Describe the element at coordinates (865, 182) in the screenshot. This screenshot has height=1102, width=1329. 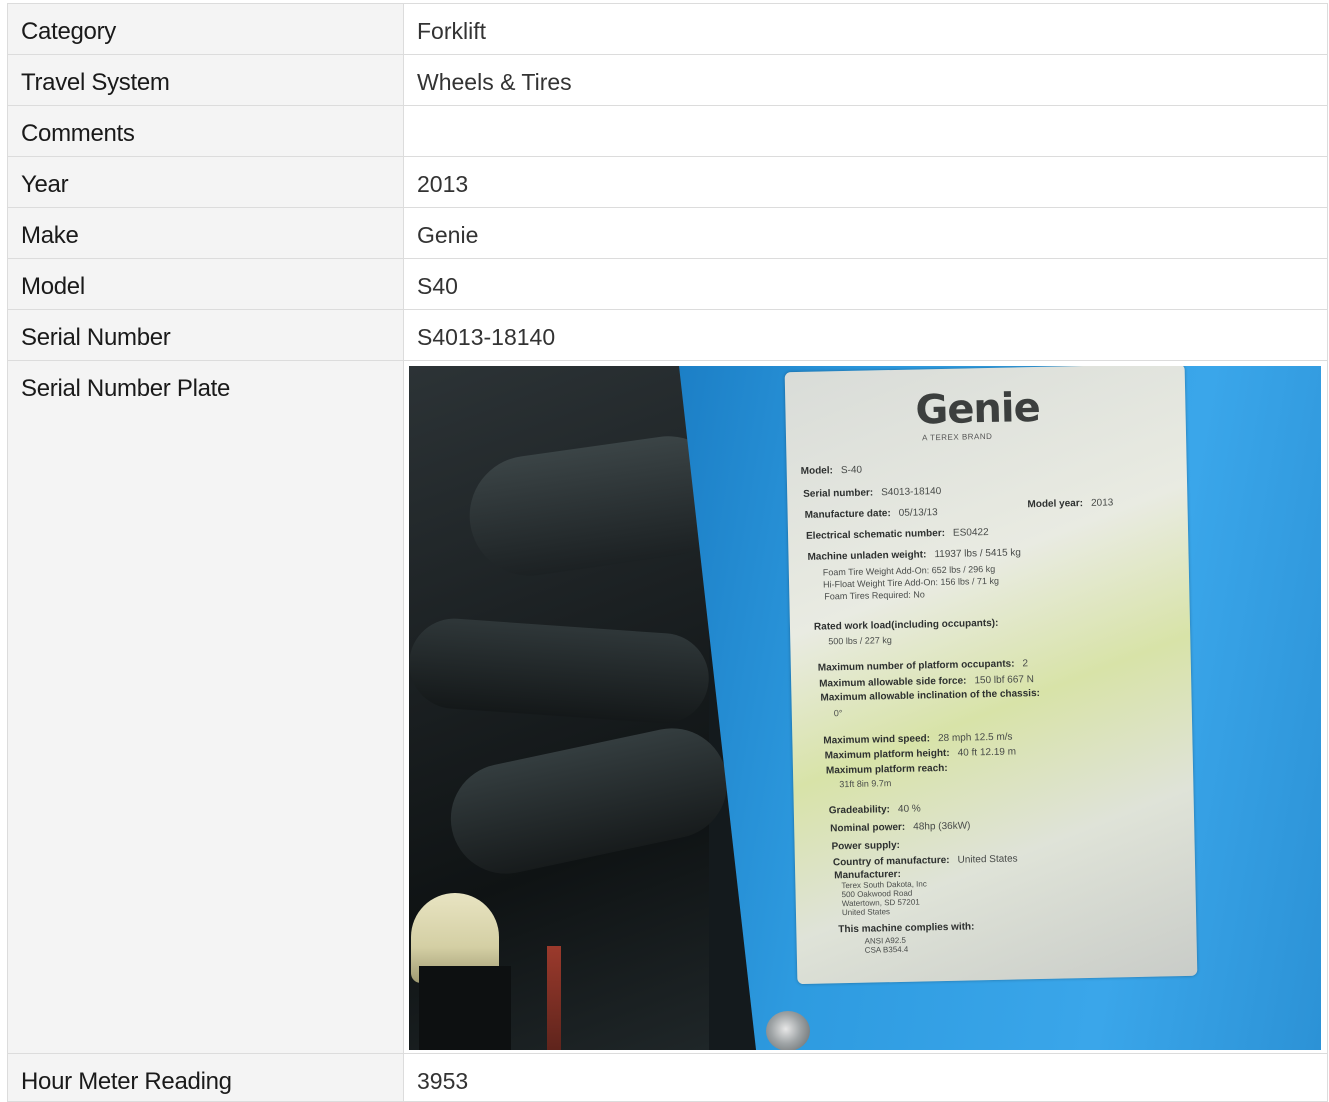
I see `year-value: 2013` at that location.